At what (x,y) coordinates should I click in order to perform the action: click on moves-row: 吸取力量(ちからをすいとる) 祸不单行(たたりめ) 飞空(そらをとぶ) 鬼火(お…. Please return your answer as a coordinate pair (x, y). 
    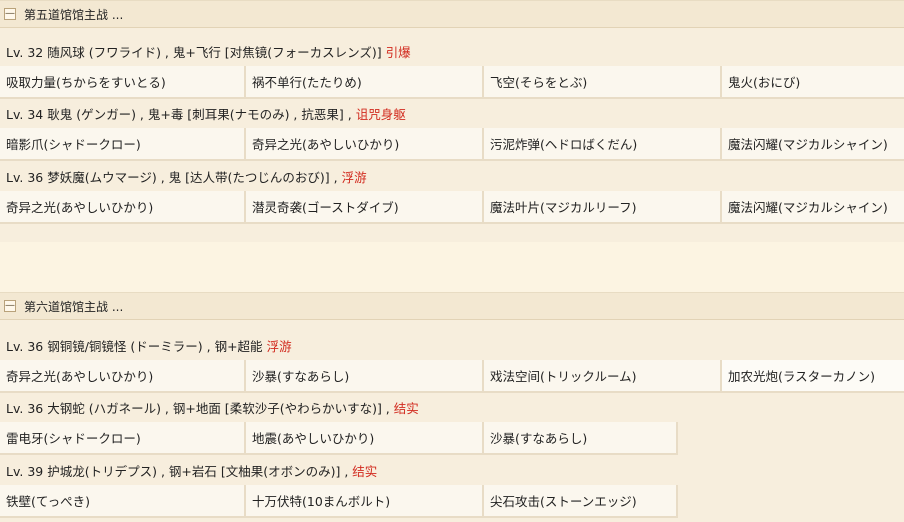
    Looking at the image, I should click on (452, 82).